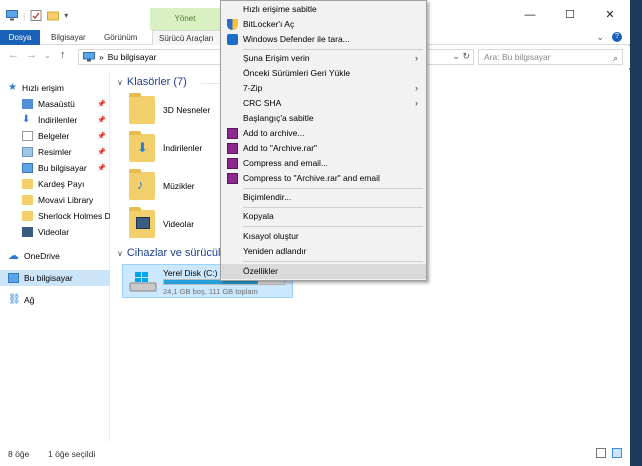 This screenshot has width=642, height=466. I want to click on nav-label: Resimler, so click(55, 152).